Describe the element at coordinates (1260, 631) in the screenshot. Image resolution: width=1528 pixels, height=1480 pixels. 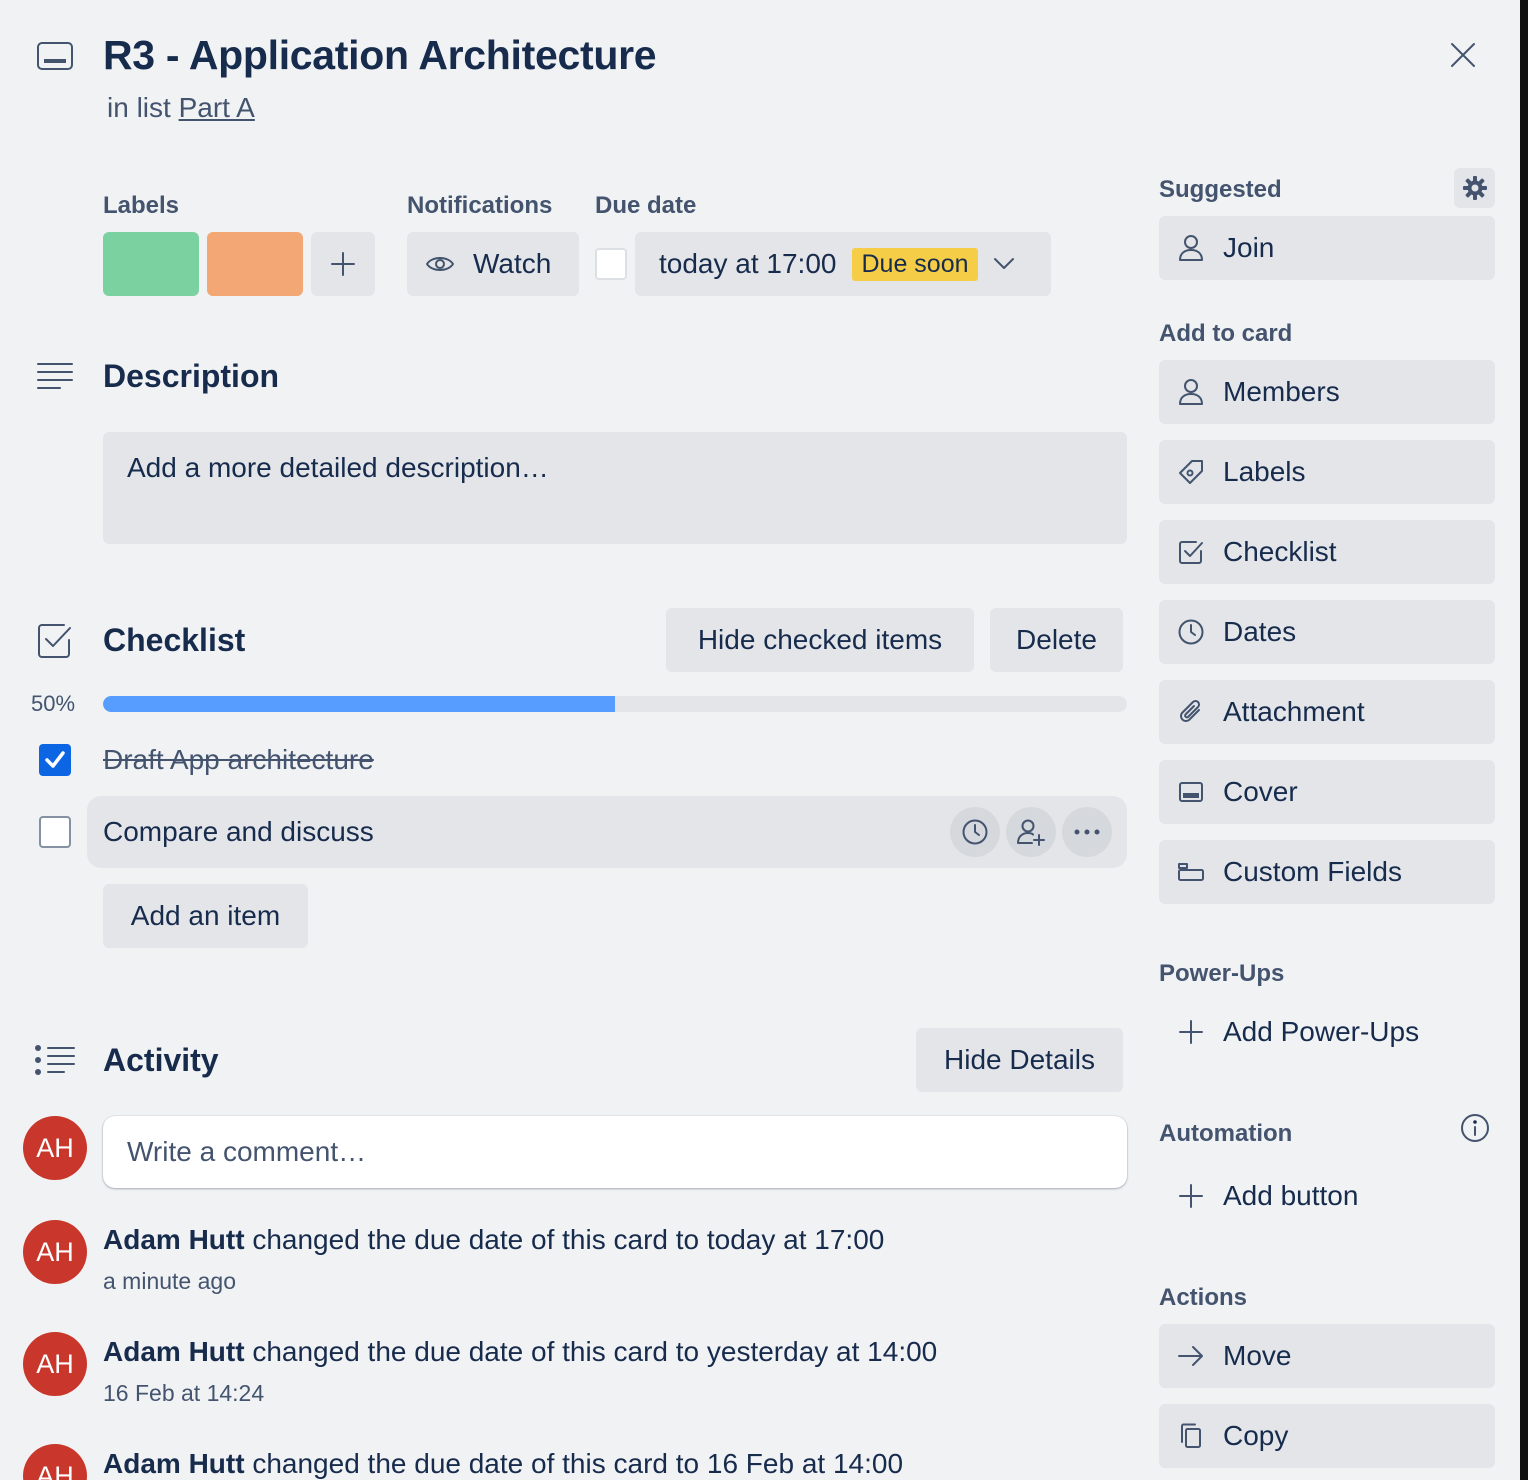
I see `dates-label: Dates` at that location.